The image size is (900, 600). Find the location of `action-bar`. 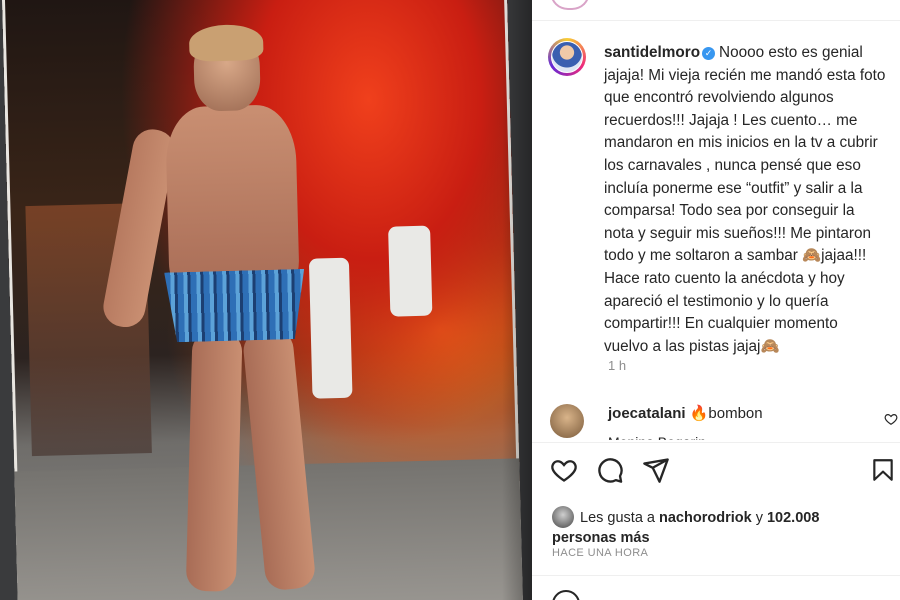

action-bar is located at coordinates (716, 473).